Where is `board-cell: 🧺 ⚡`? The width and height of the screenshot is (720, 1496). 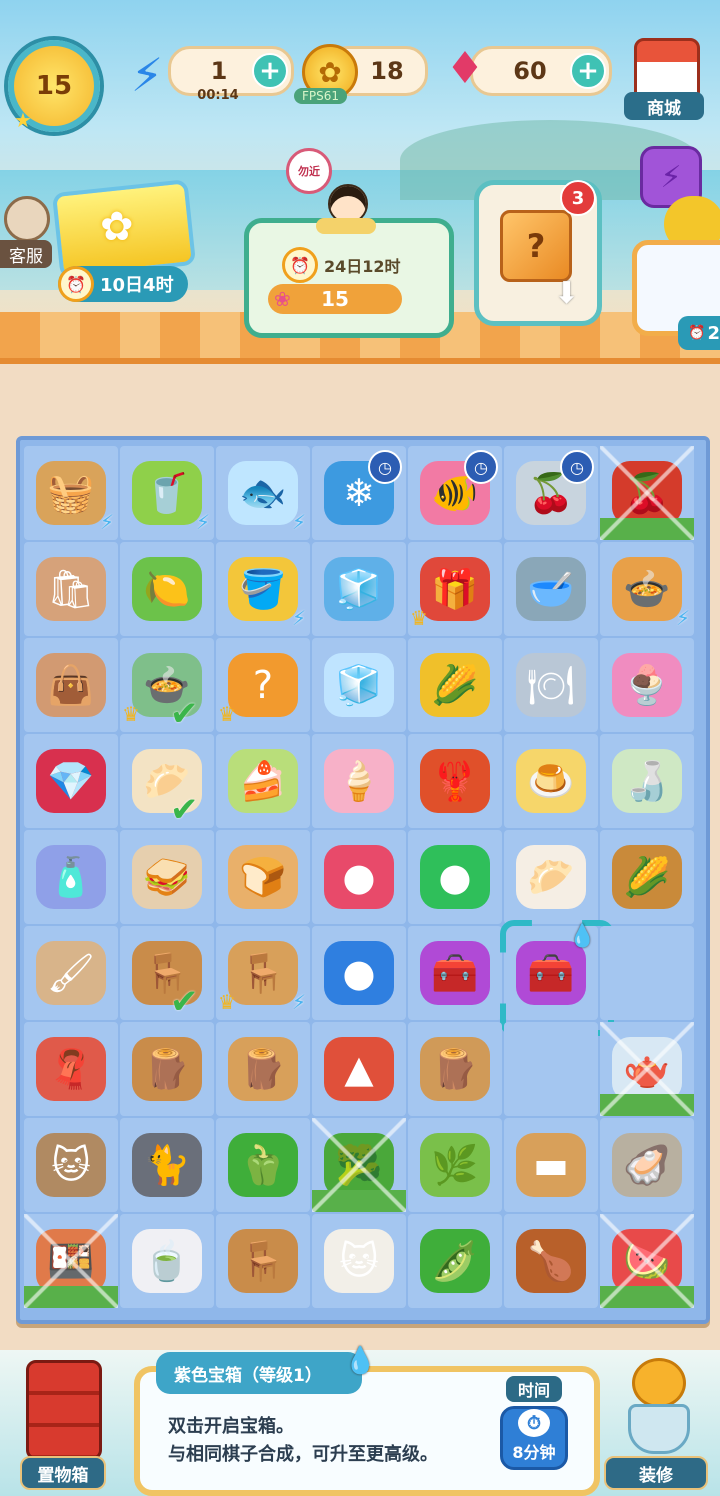
board-cell: 🧺 ⚡ is located at coordinates (71, 493).